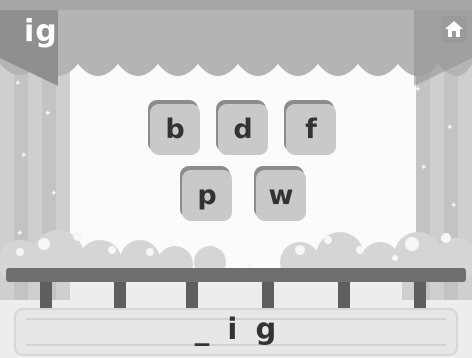 This screenshot has width=472, height=358. I want to click on letter-tile-d: d, so click(242, 127).